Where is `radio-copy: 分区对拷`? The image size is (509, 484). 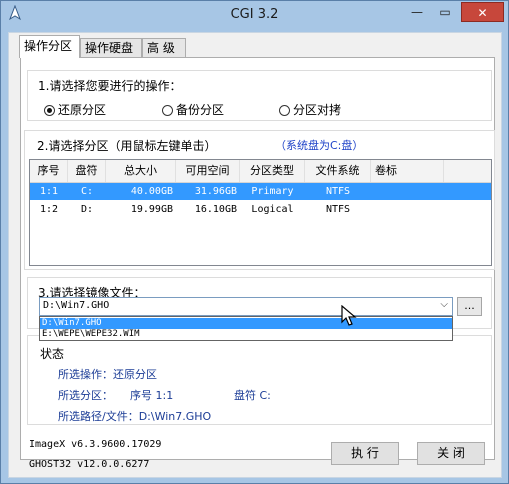
radio-copy: 分区对拷 is located at coordinates (310, 109).